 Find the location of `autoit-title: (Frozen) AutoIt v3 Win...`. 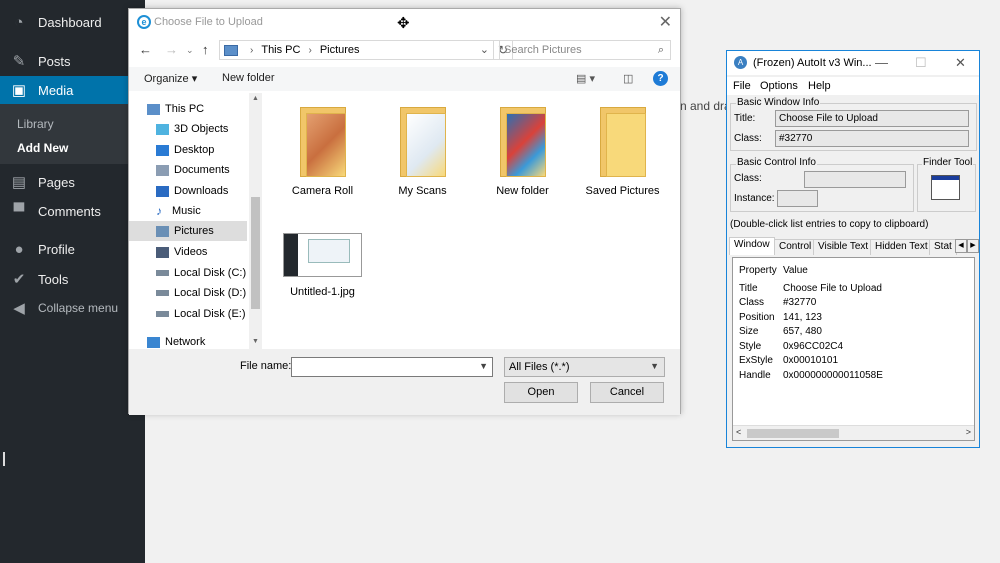

autoit-title: (Frozen) AutoIt v3 Win... is located at coordinates (812, 63).